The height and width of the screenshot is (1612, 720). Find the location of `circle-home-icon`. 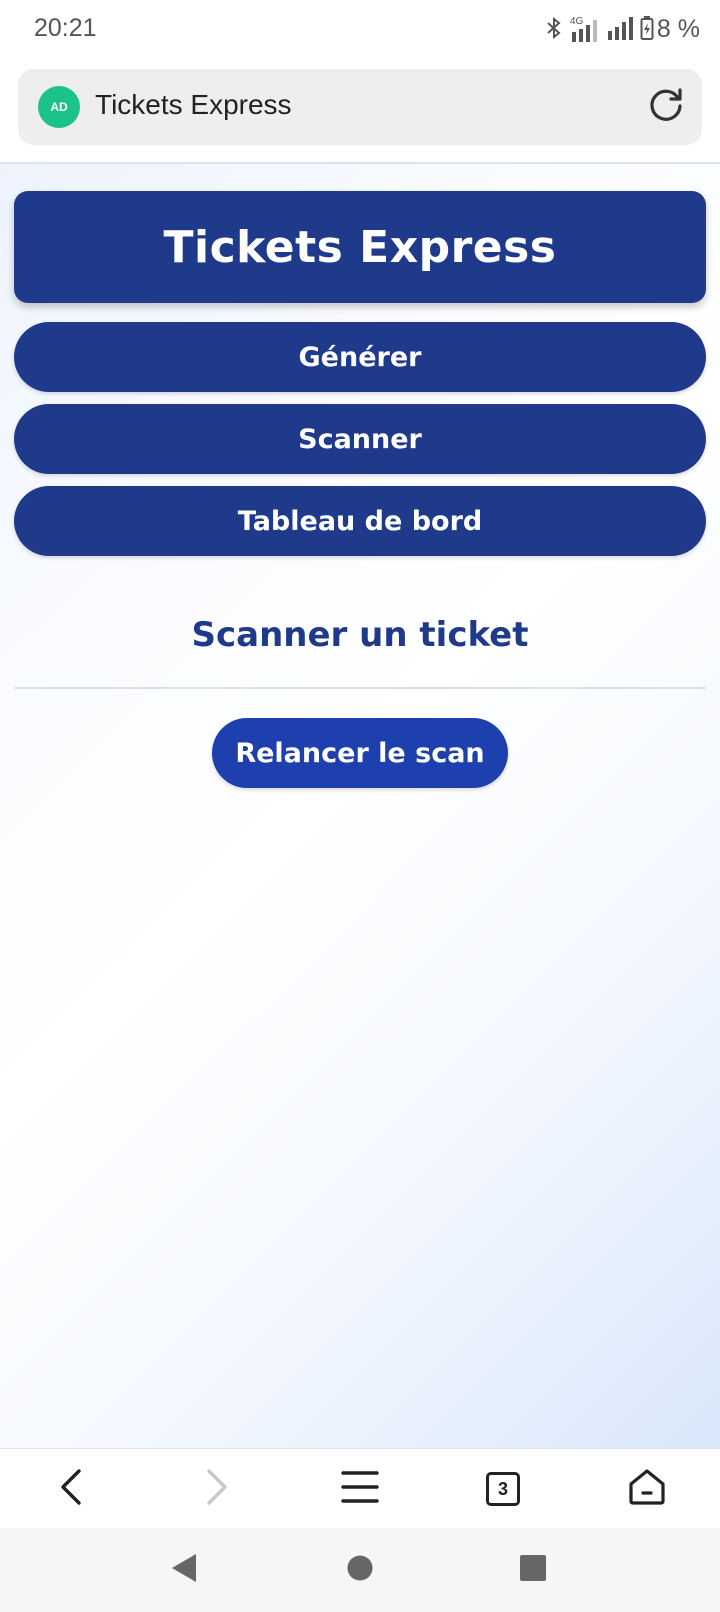

circle-home-icon is located at coordinates (360, 1570).